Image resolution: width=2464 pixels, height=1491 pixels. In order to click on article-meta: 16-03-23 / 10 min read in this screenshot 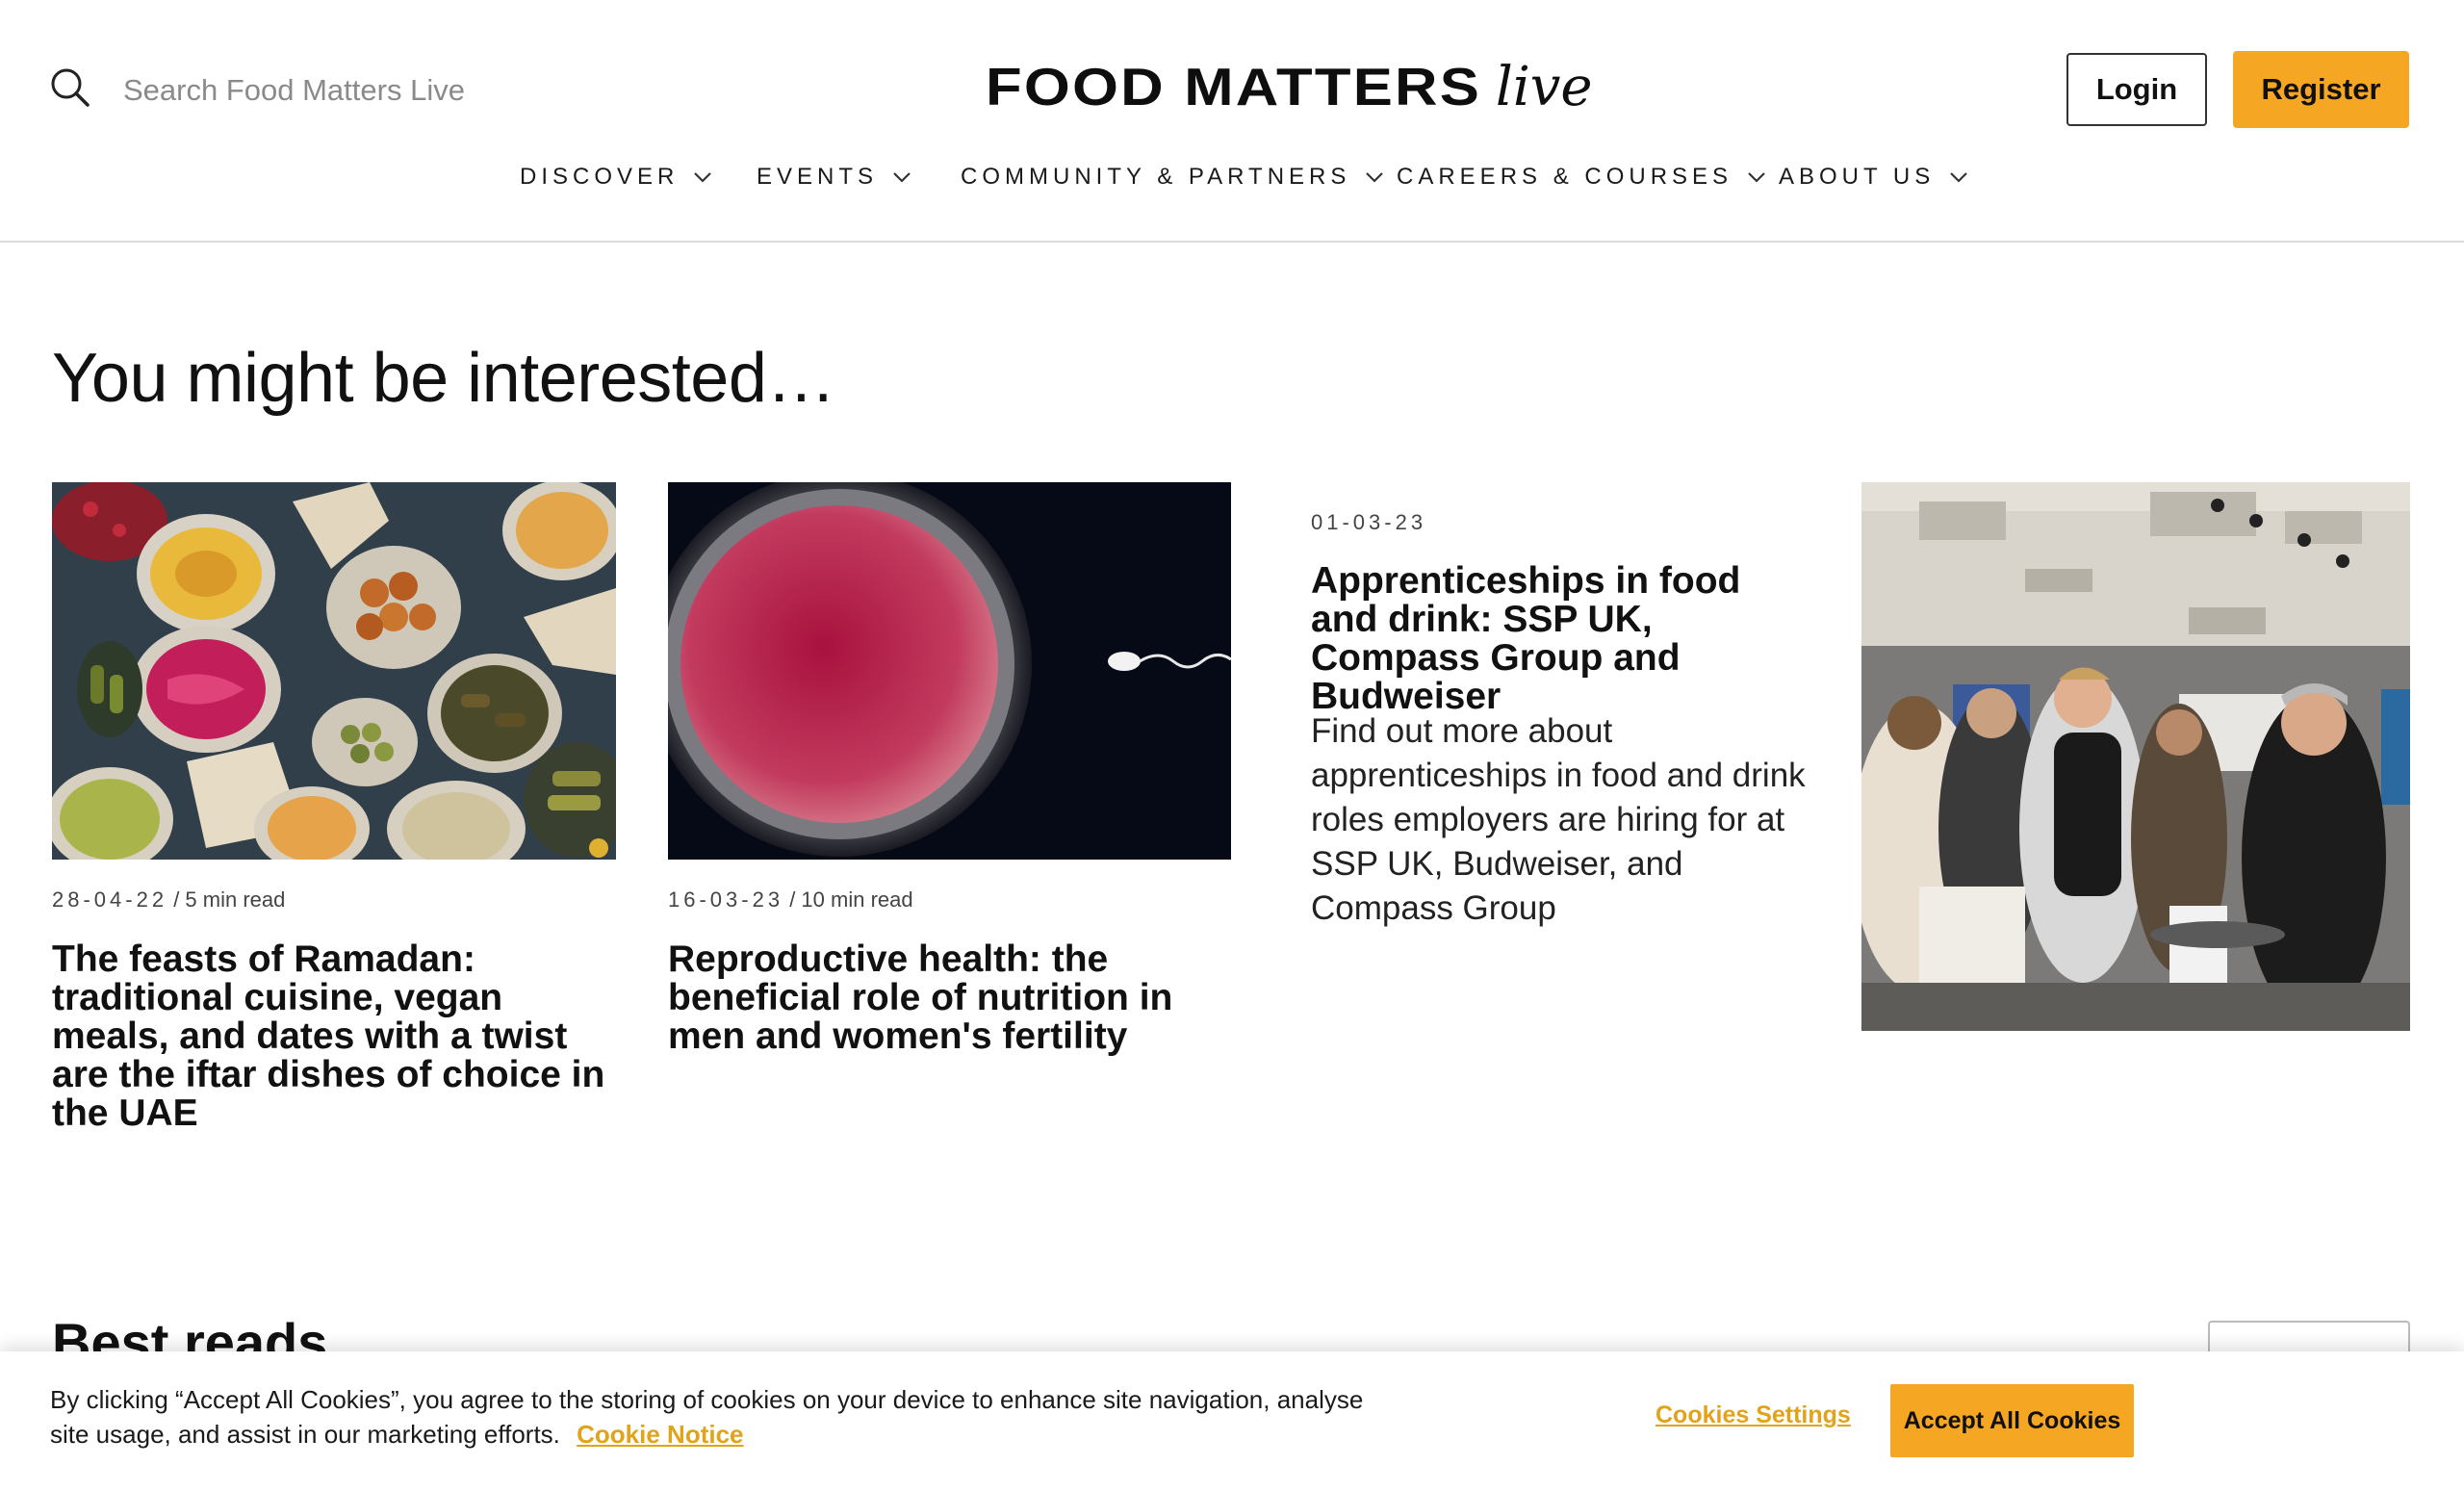, I will do `click(790, 900)`.